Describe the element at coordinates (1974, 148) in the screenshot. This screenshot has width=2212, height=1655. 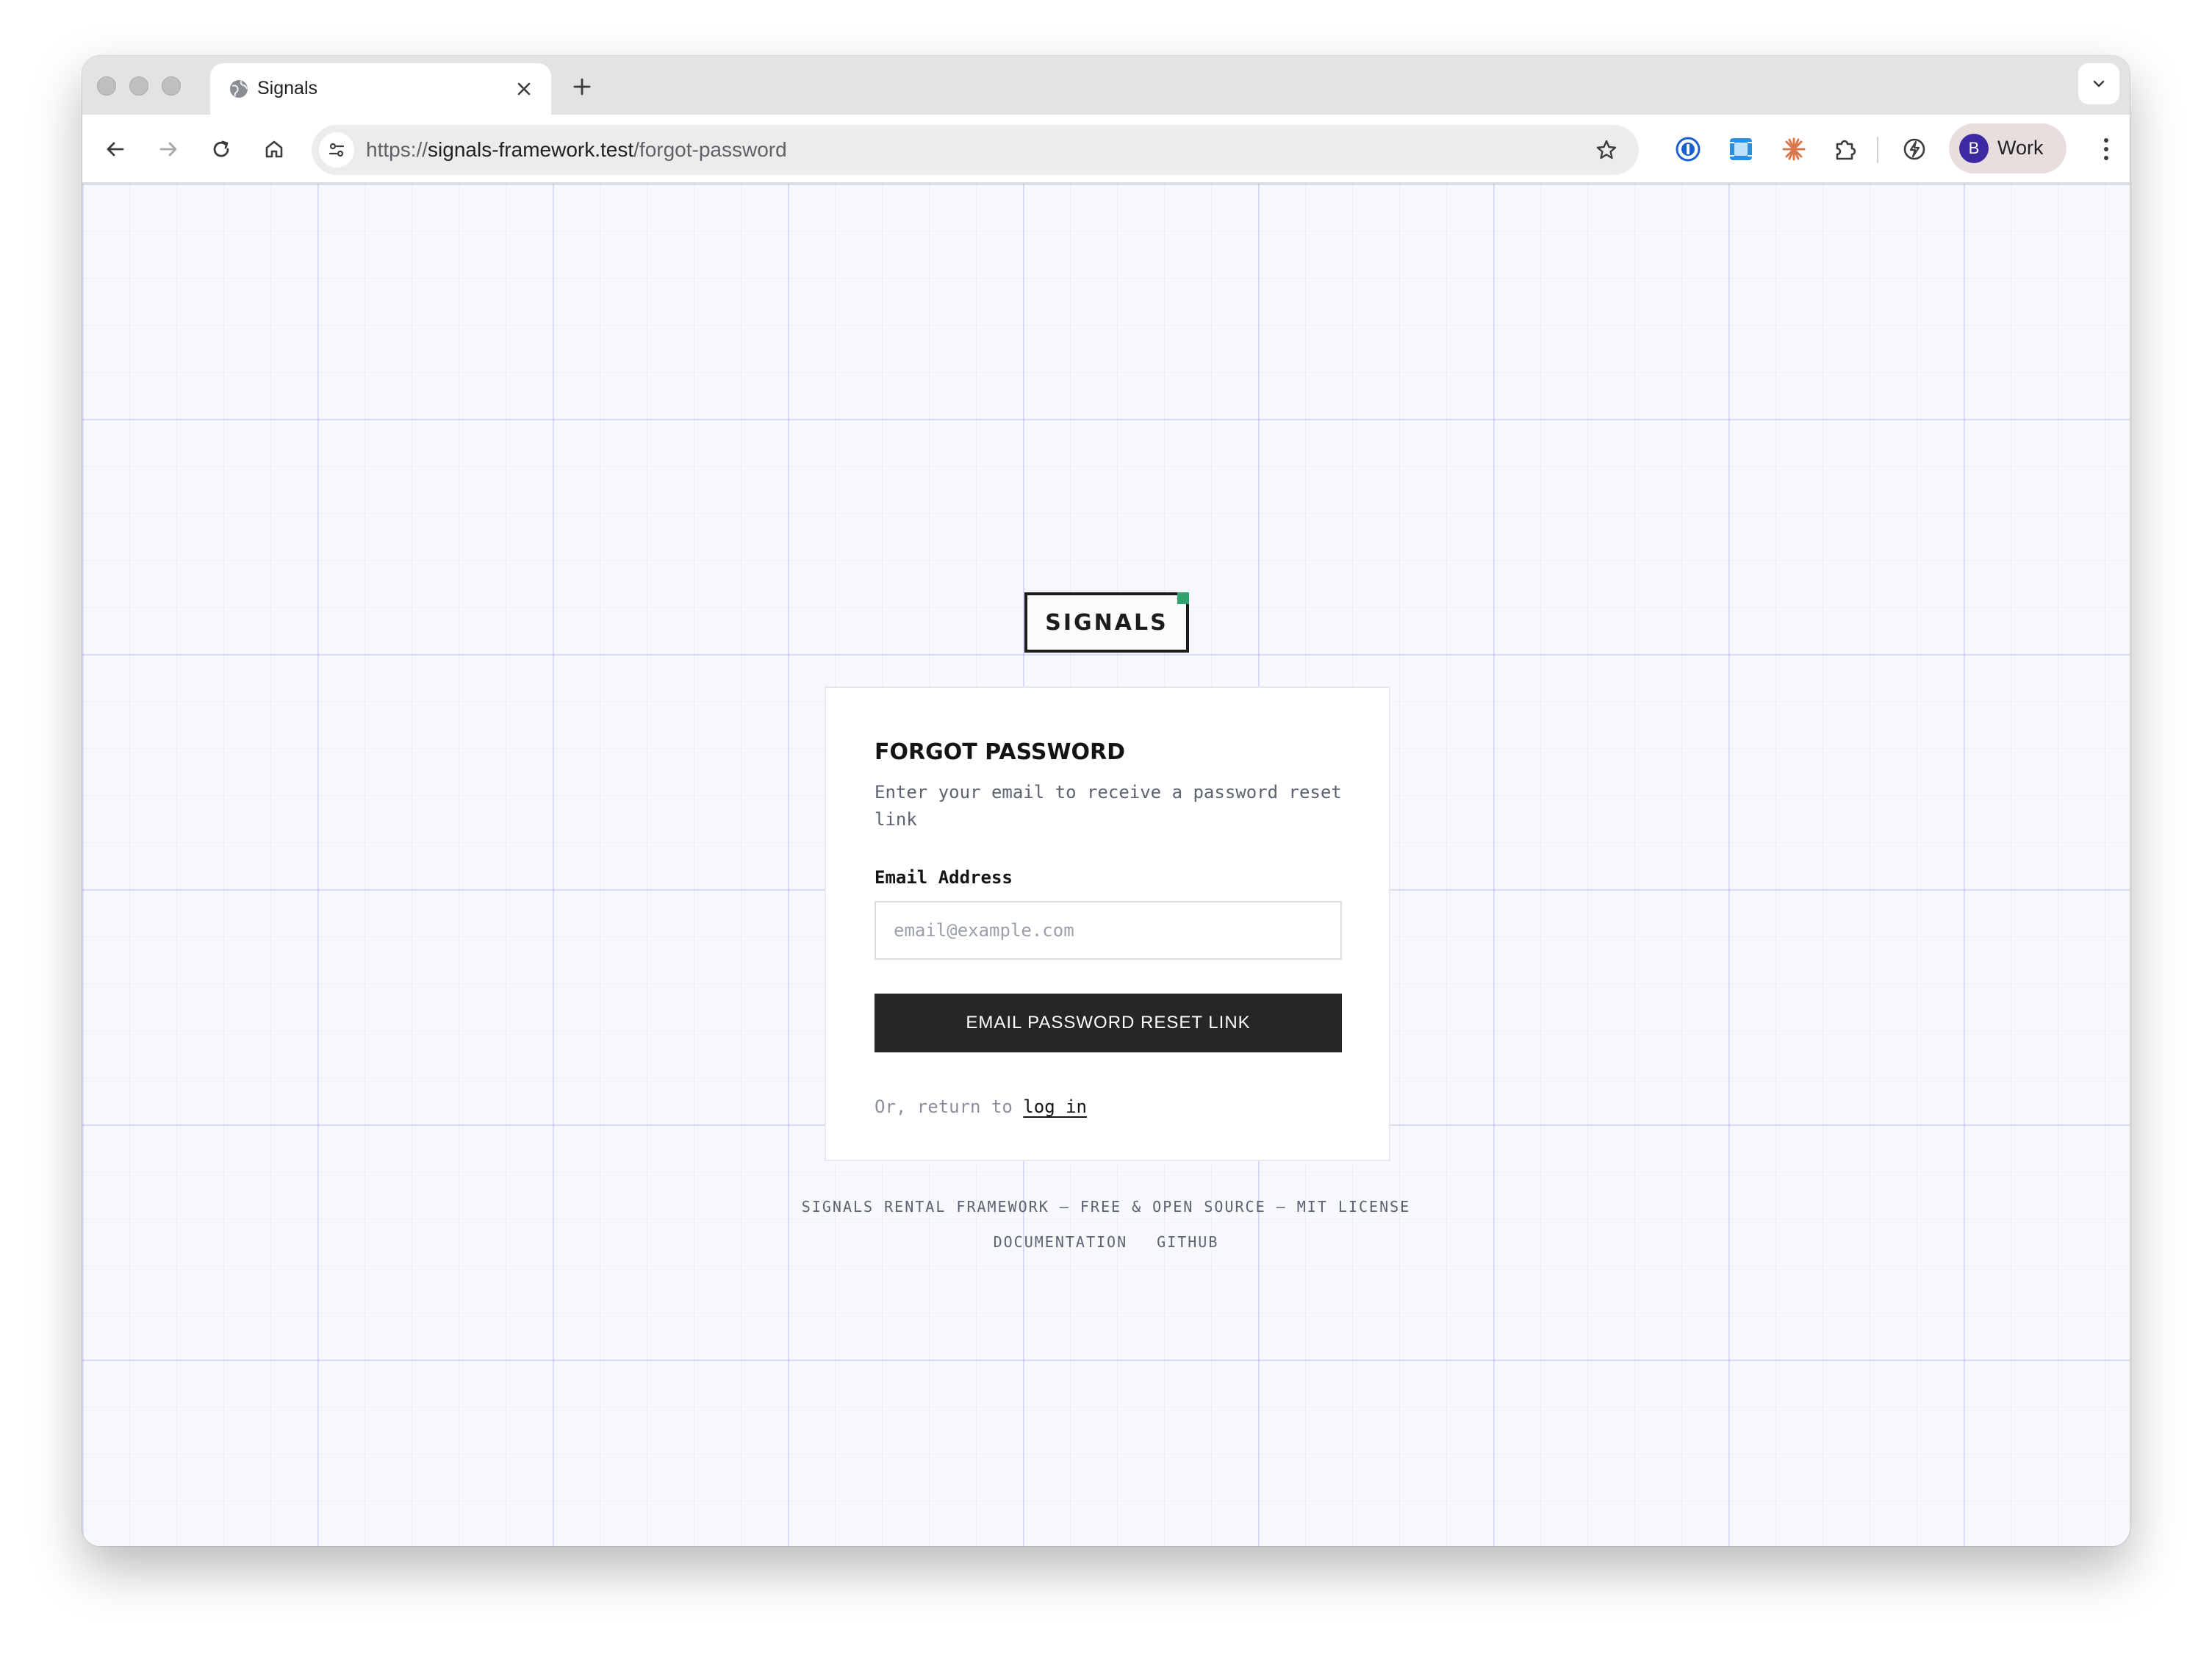
I see `avatar: B` at that location.